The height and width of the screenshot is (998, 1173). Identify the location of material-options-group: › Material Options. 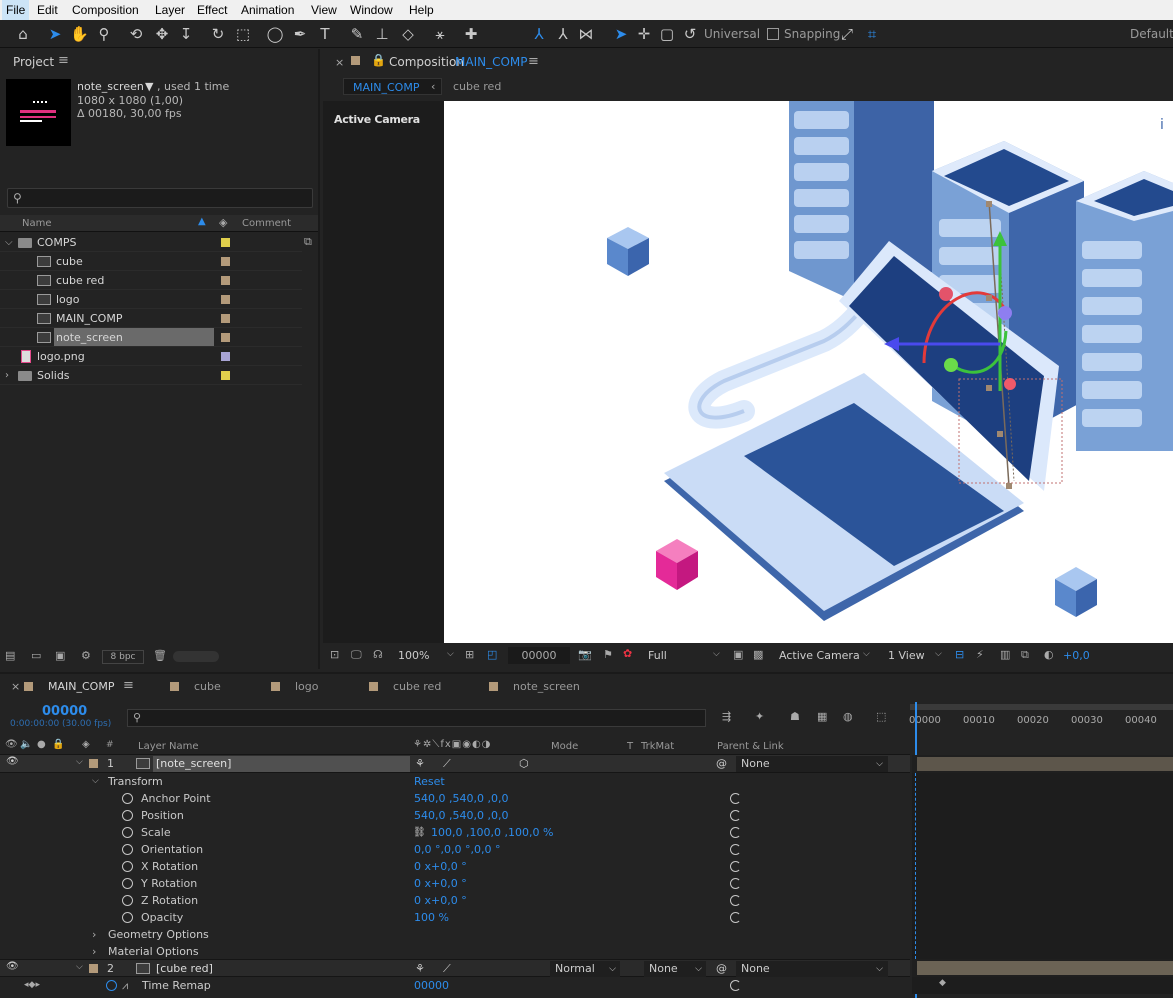
(501, 951).